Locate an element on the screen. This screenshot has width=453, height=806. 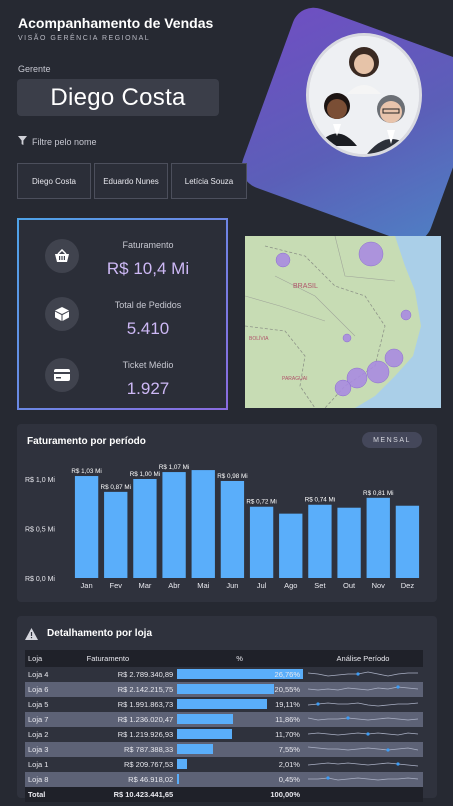
bar-dez is located at coordinates (407, 541).